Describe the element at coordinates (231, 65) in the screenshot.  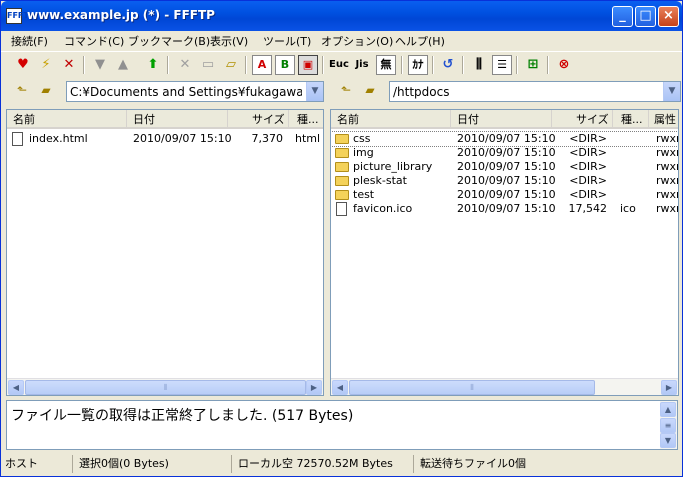
I see `new-folder-icon: ▱` at that location.